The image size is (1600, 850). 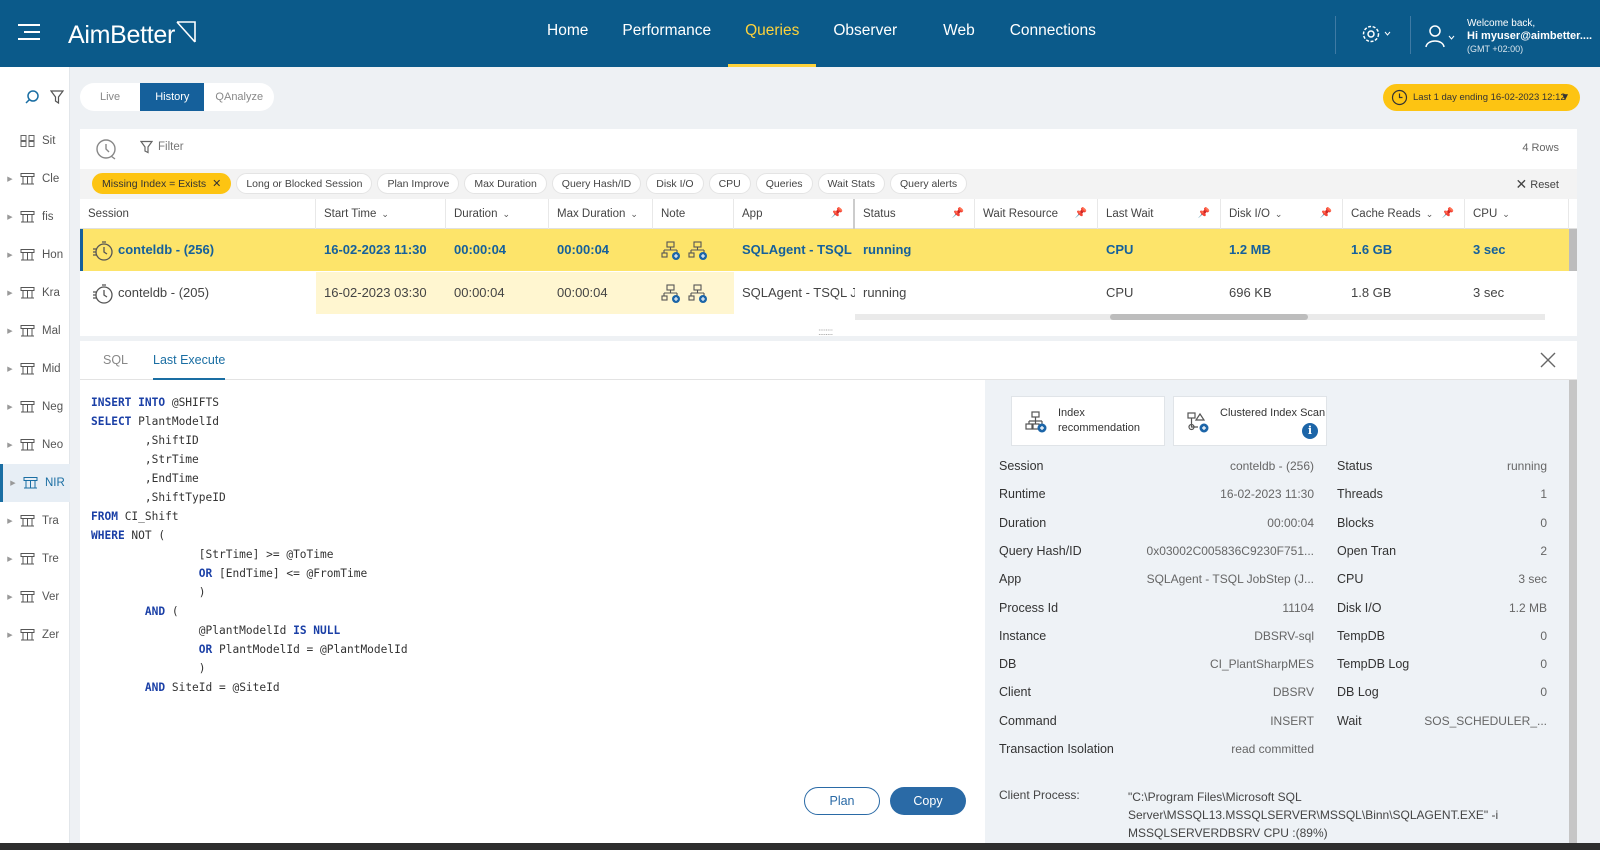 I want to click on sidebar-item: ▶ Kra, so click(x=35, y=293).